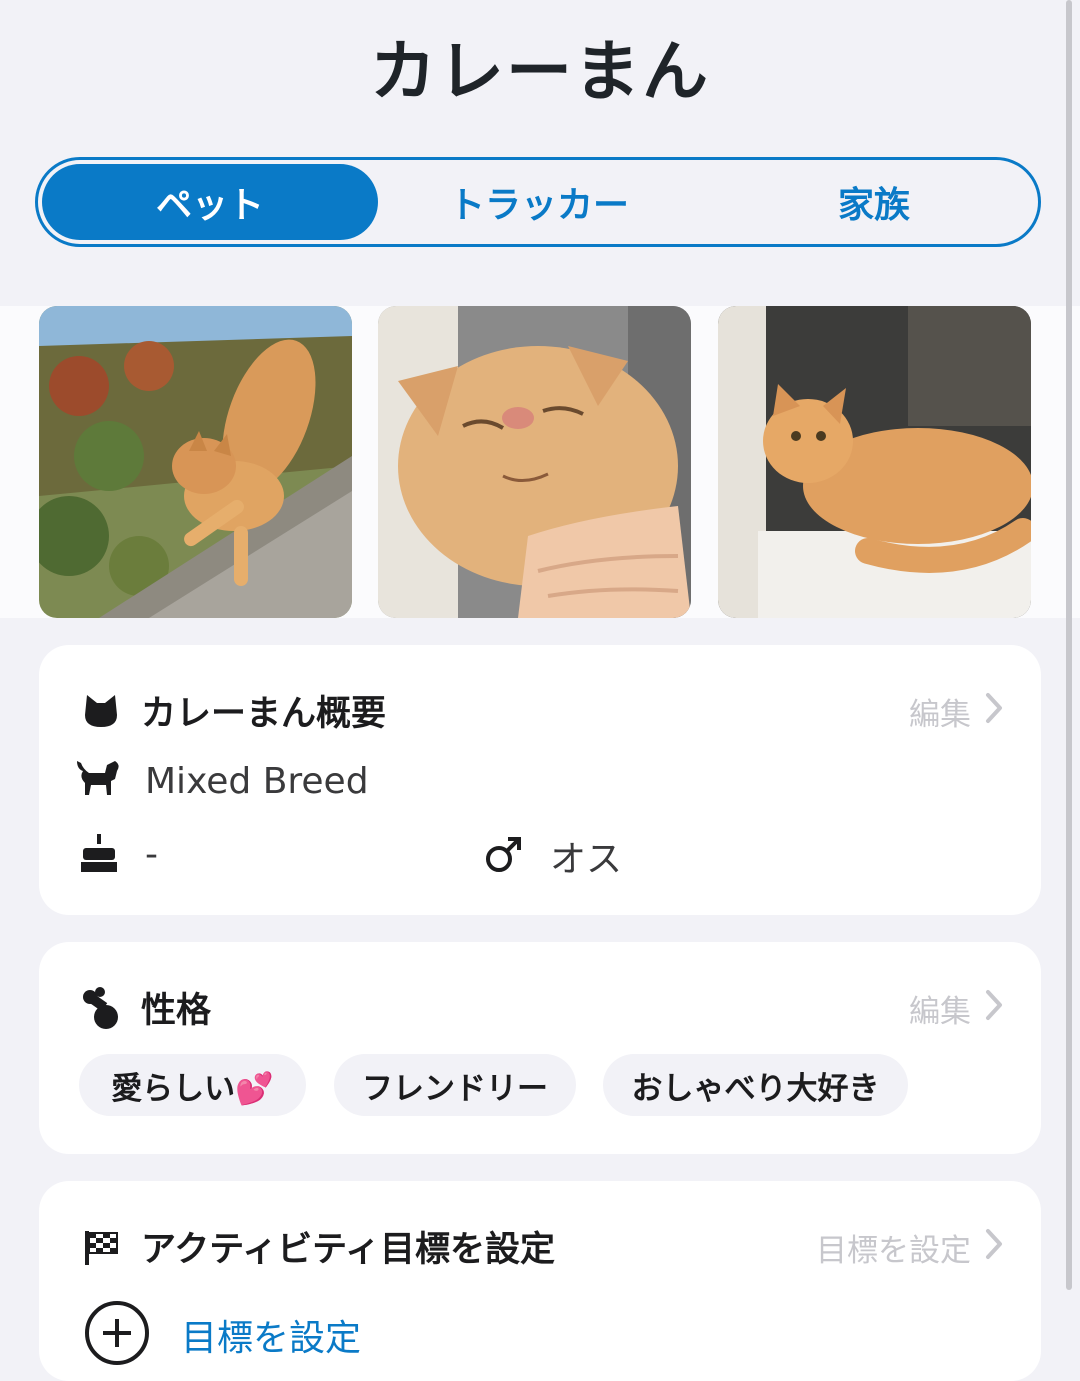  What do you see at coordinates (540, 1281) in the screenshot?
I see `activity-goal-card: アクティビティ目標を設定 目標を設定 目標を設定` at bounding box center [540, 1281].